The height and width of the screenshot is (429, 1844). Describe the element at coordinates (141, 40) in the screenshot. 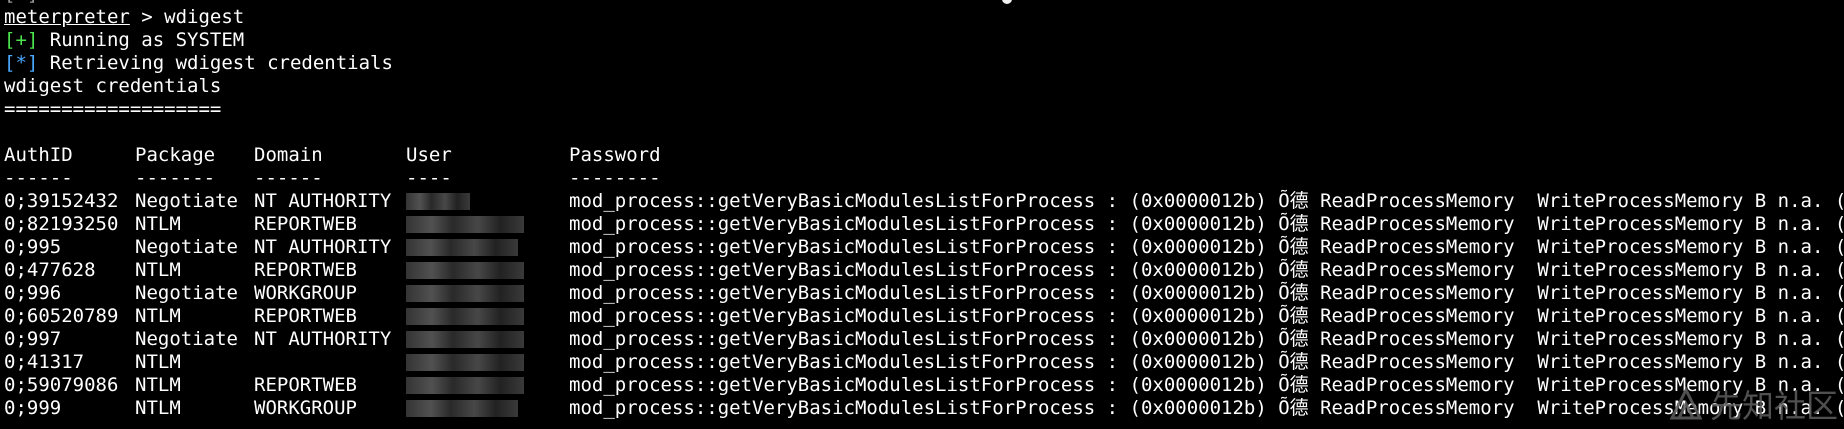

I see `status-message-text: Running as SYSTEM` at that location.